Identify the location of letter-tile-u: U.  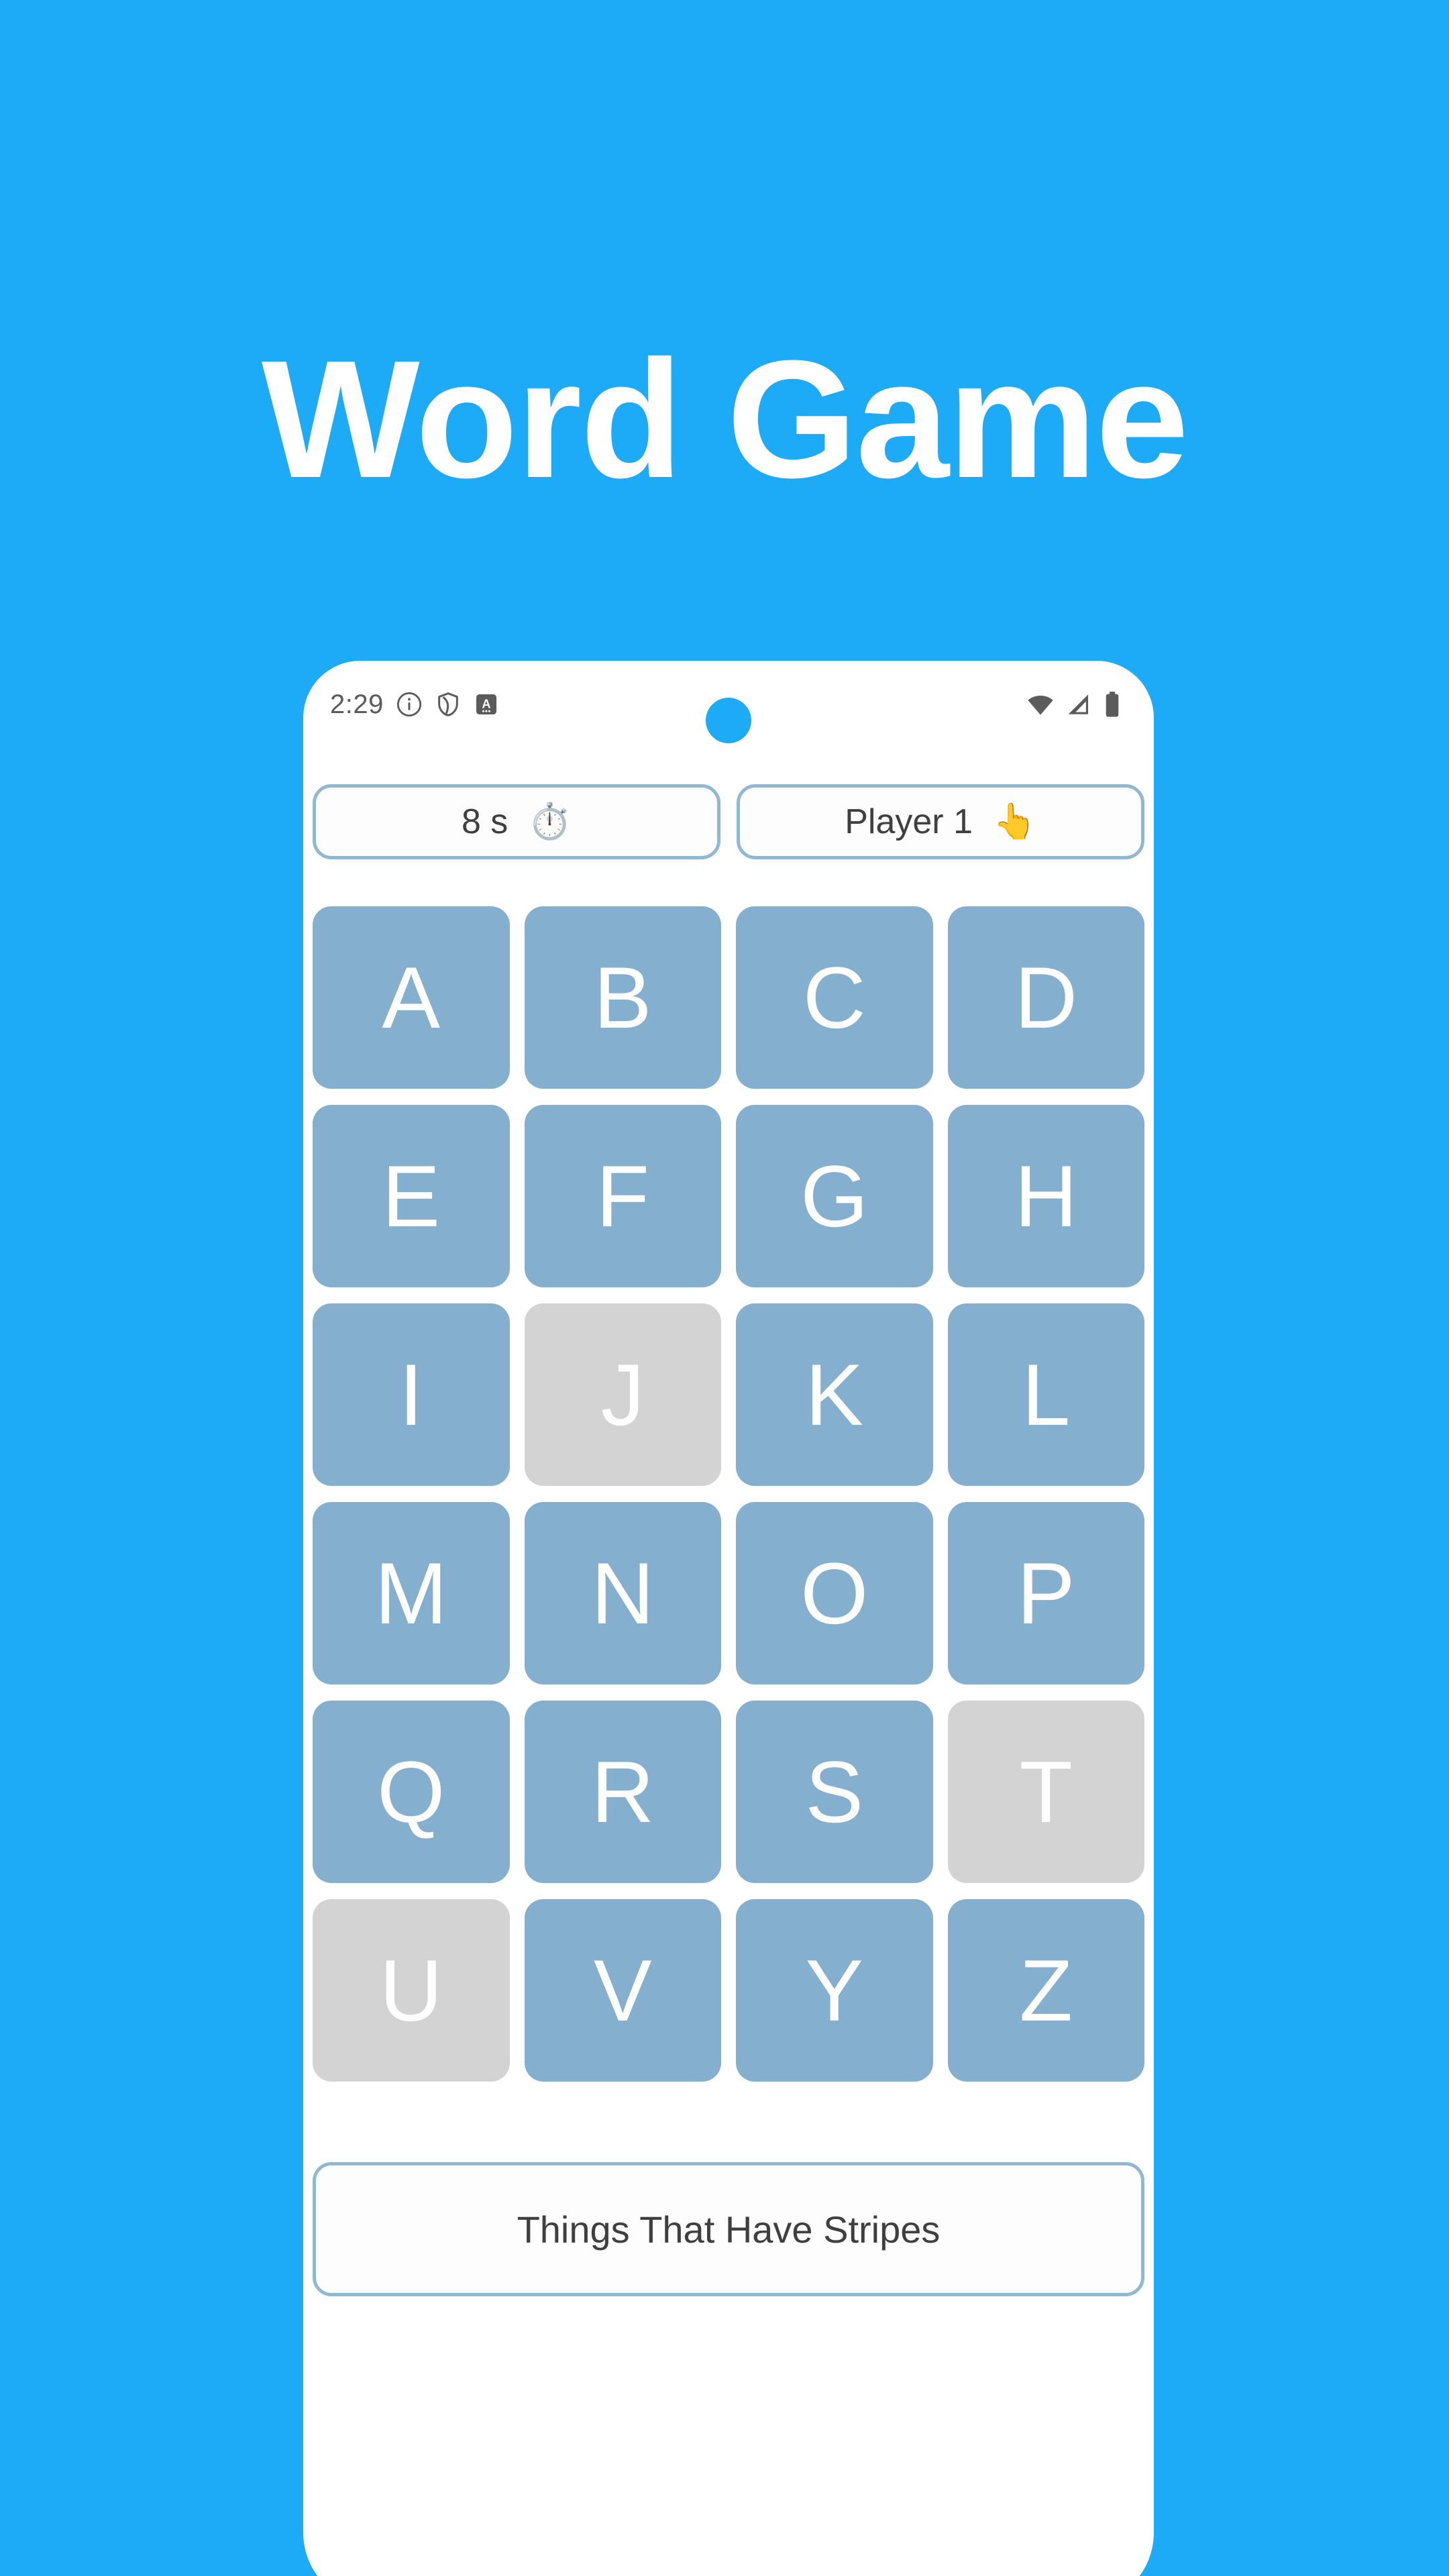
(411, 1990).